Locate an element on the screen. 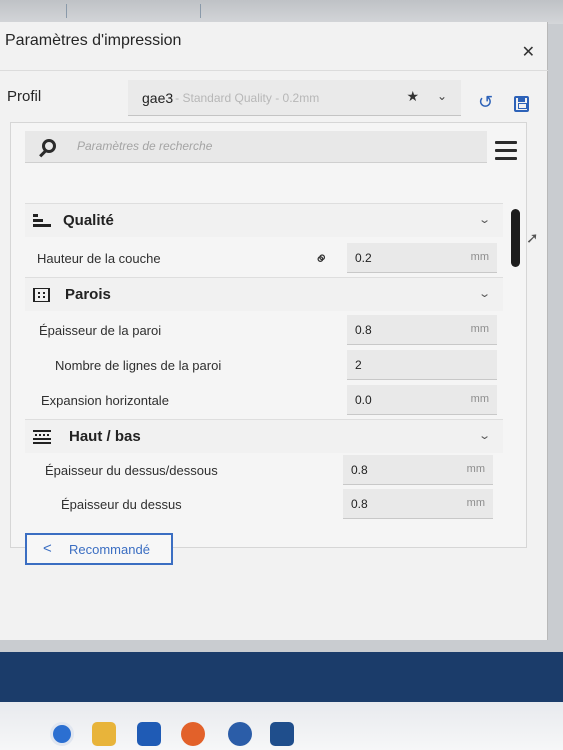 The width and height of the screenshot is (563, 750). media-icon is located at coordinates (149, 734).